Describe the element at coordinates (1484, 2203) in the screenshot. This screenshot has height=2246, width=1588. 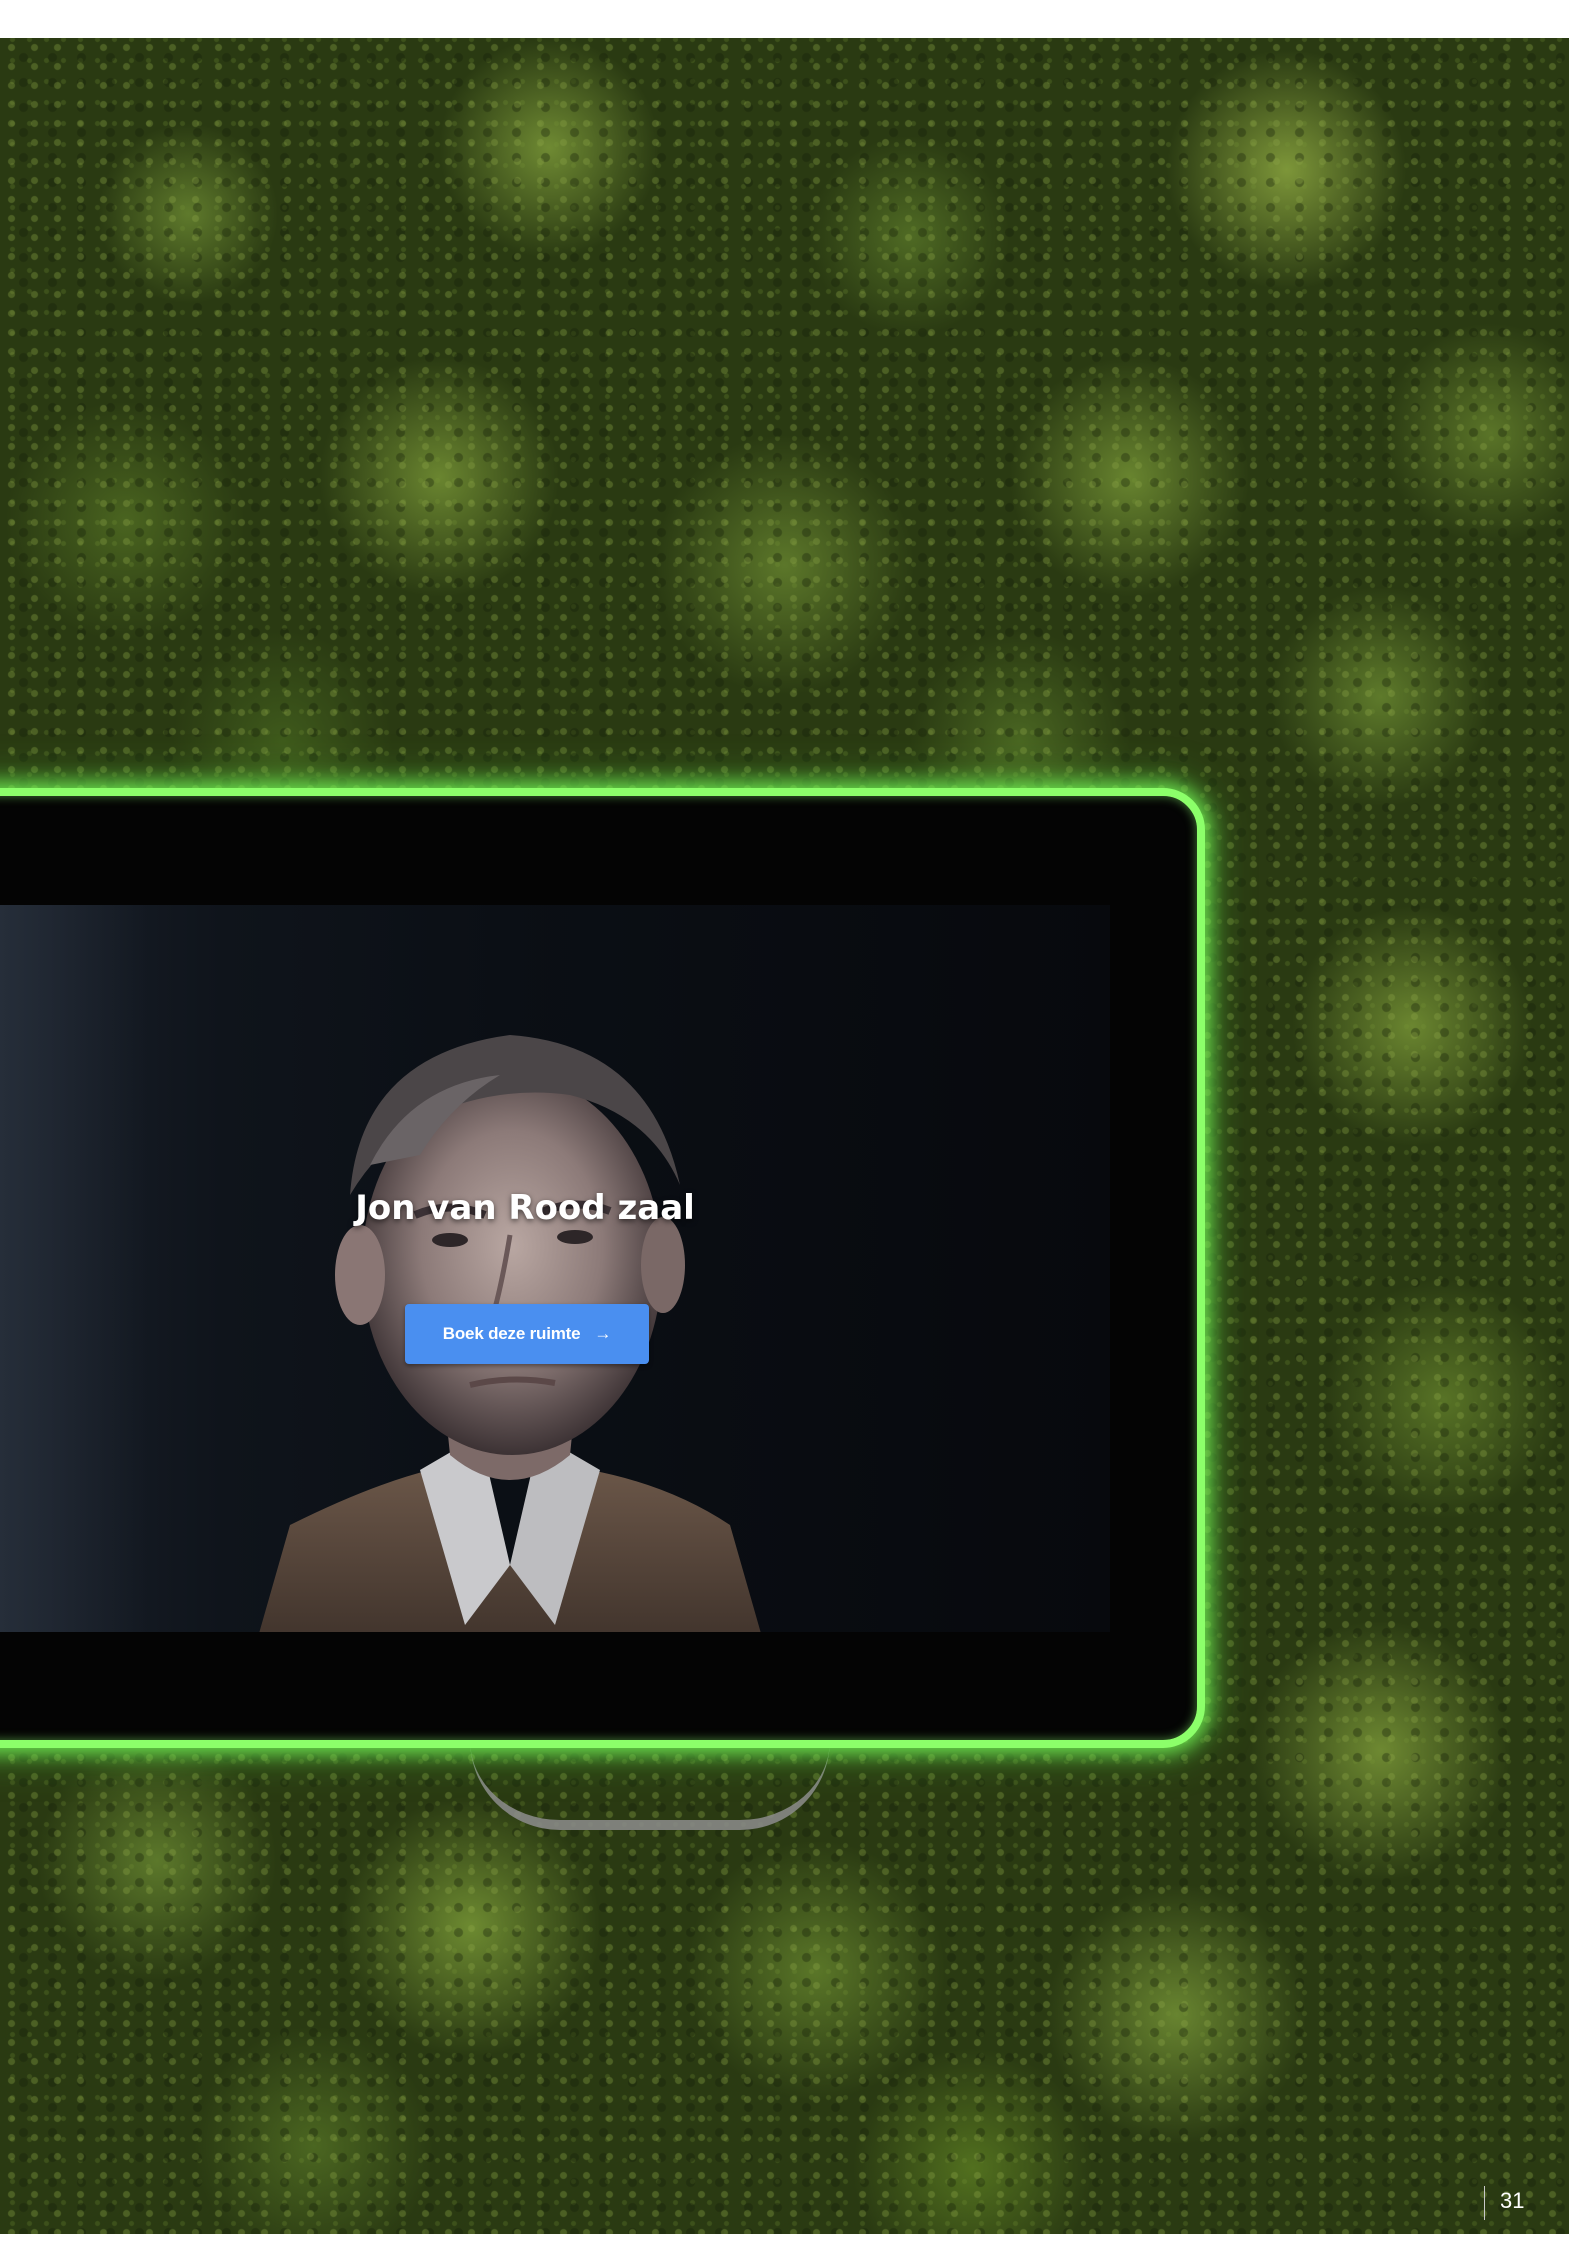
I see `page-number-divider` at that location.